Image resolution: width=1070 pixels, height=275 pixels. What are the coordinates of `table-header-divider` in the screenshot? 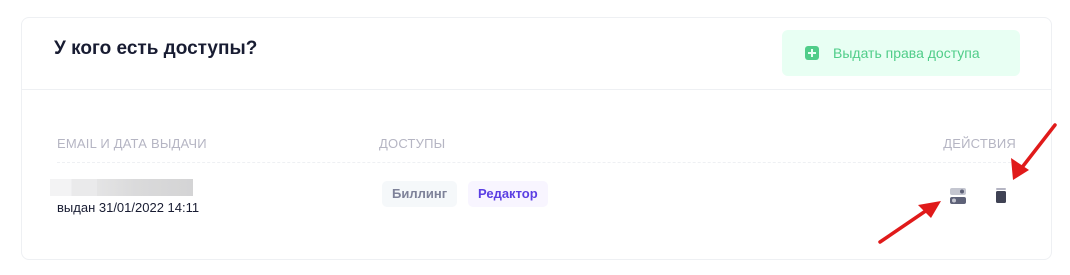 It's located at (536, 162).